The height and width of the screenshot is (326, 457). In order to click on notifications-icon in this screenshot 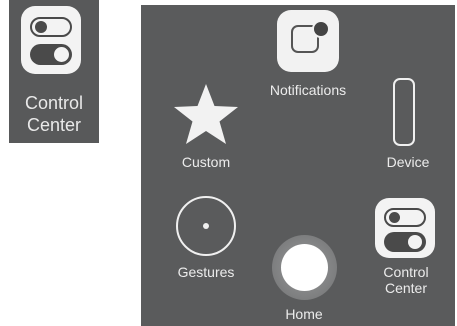, I will do `click(308, 41)`.